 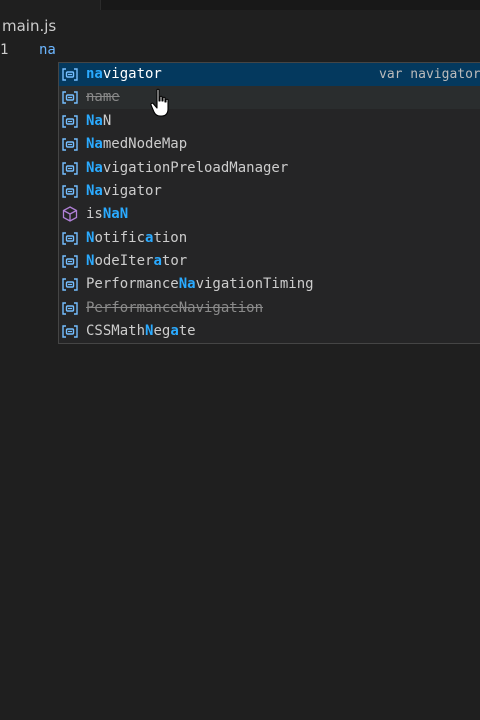 What do you see at coordinates (269, 331) in the screenshot?
I see `suggestion-item: CSSMathNegate` at bounding box center [269, 331].